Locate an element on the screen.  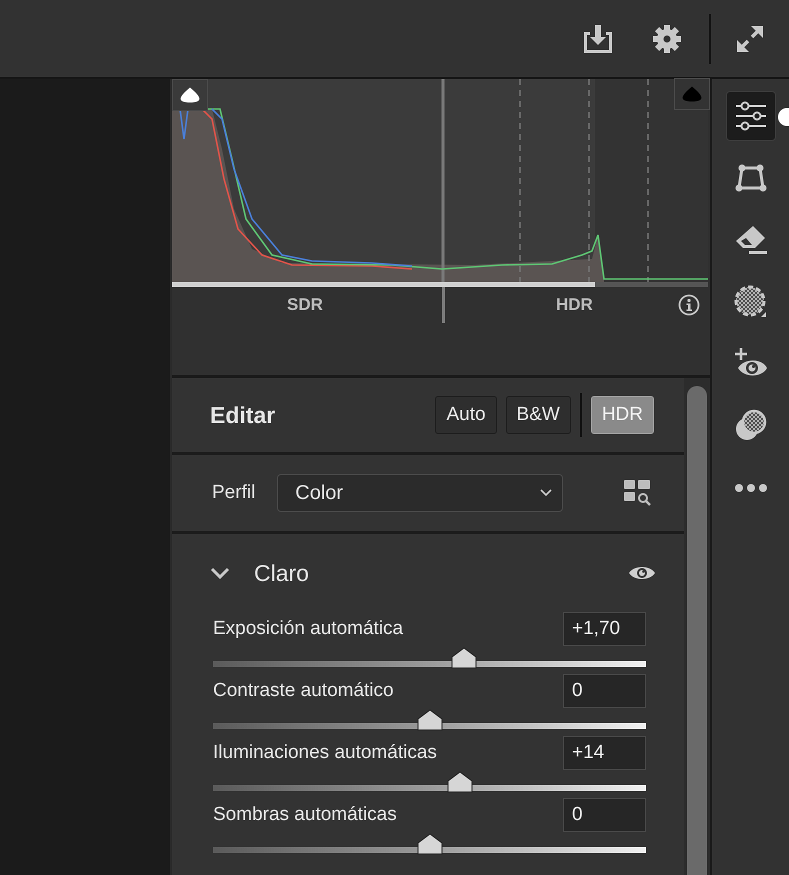
profile-dropdown: Color is located at coordinates (420, 493).